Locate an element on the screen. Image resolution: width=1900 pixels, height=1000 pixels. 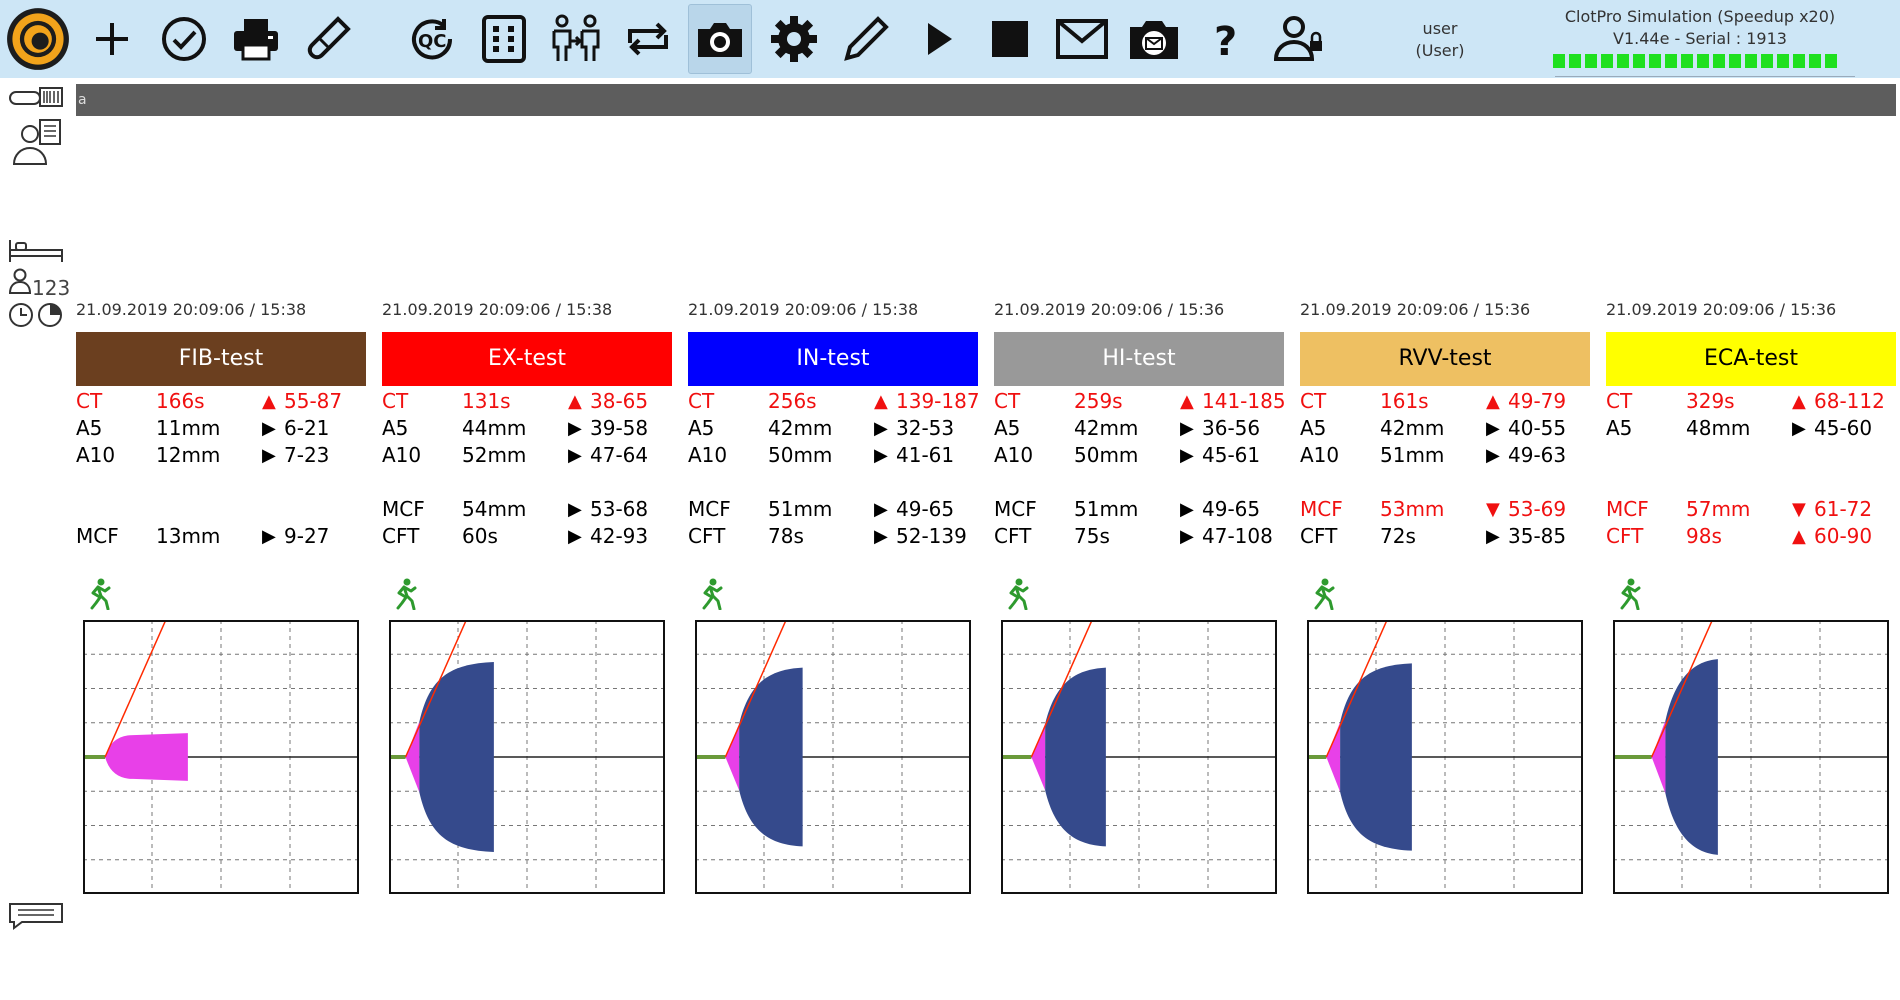
parameter-value: 52mm is located at coordinates (494, 455).